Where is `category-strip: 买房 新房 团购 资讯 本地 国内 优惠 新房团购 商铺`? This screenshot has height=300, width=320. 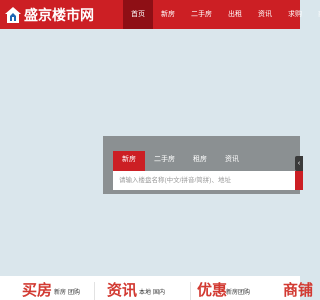 category-strip: 买房 新房 团购 资讯 本地 国内 优惠 新房团购 商铺 is located at coordinates (156, 288).